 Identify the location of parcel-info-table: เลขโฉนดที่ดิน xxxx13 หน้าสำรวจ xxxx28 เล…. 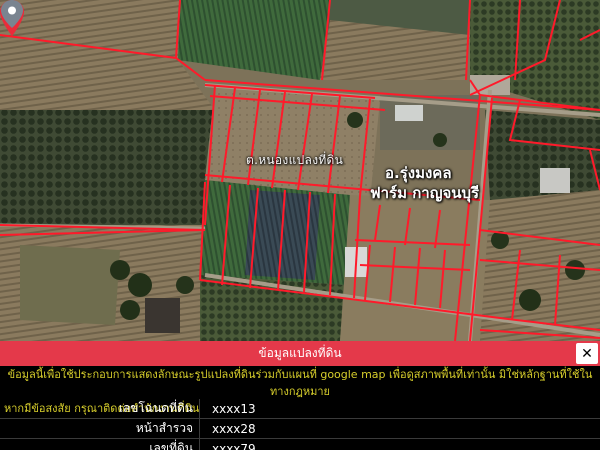
(300, 424).